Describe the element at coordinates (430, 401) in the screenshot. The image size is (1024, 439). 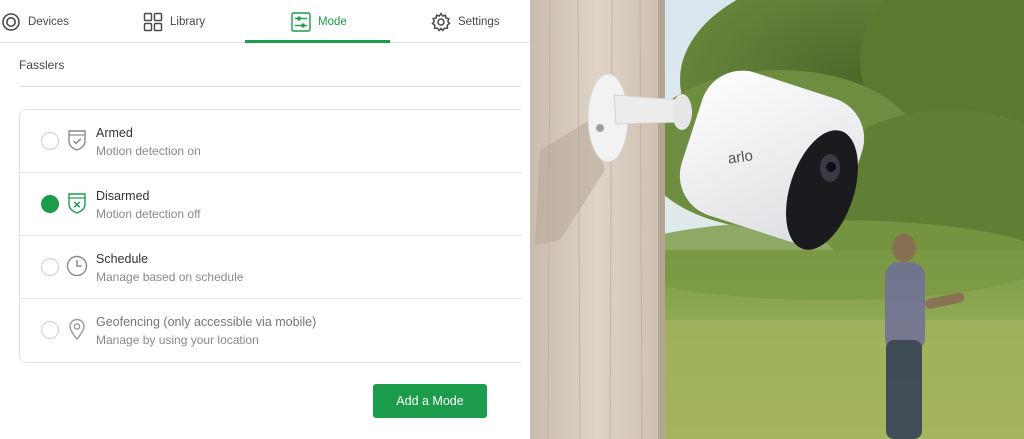
I see `add-mode-button: Add a Mode` at that location.